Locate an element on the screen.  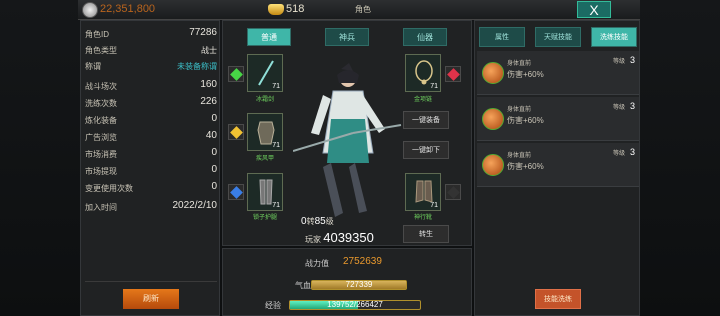
gem-slot-empty is located at coordinates (453, 192).